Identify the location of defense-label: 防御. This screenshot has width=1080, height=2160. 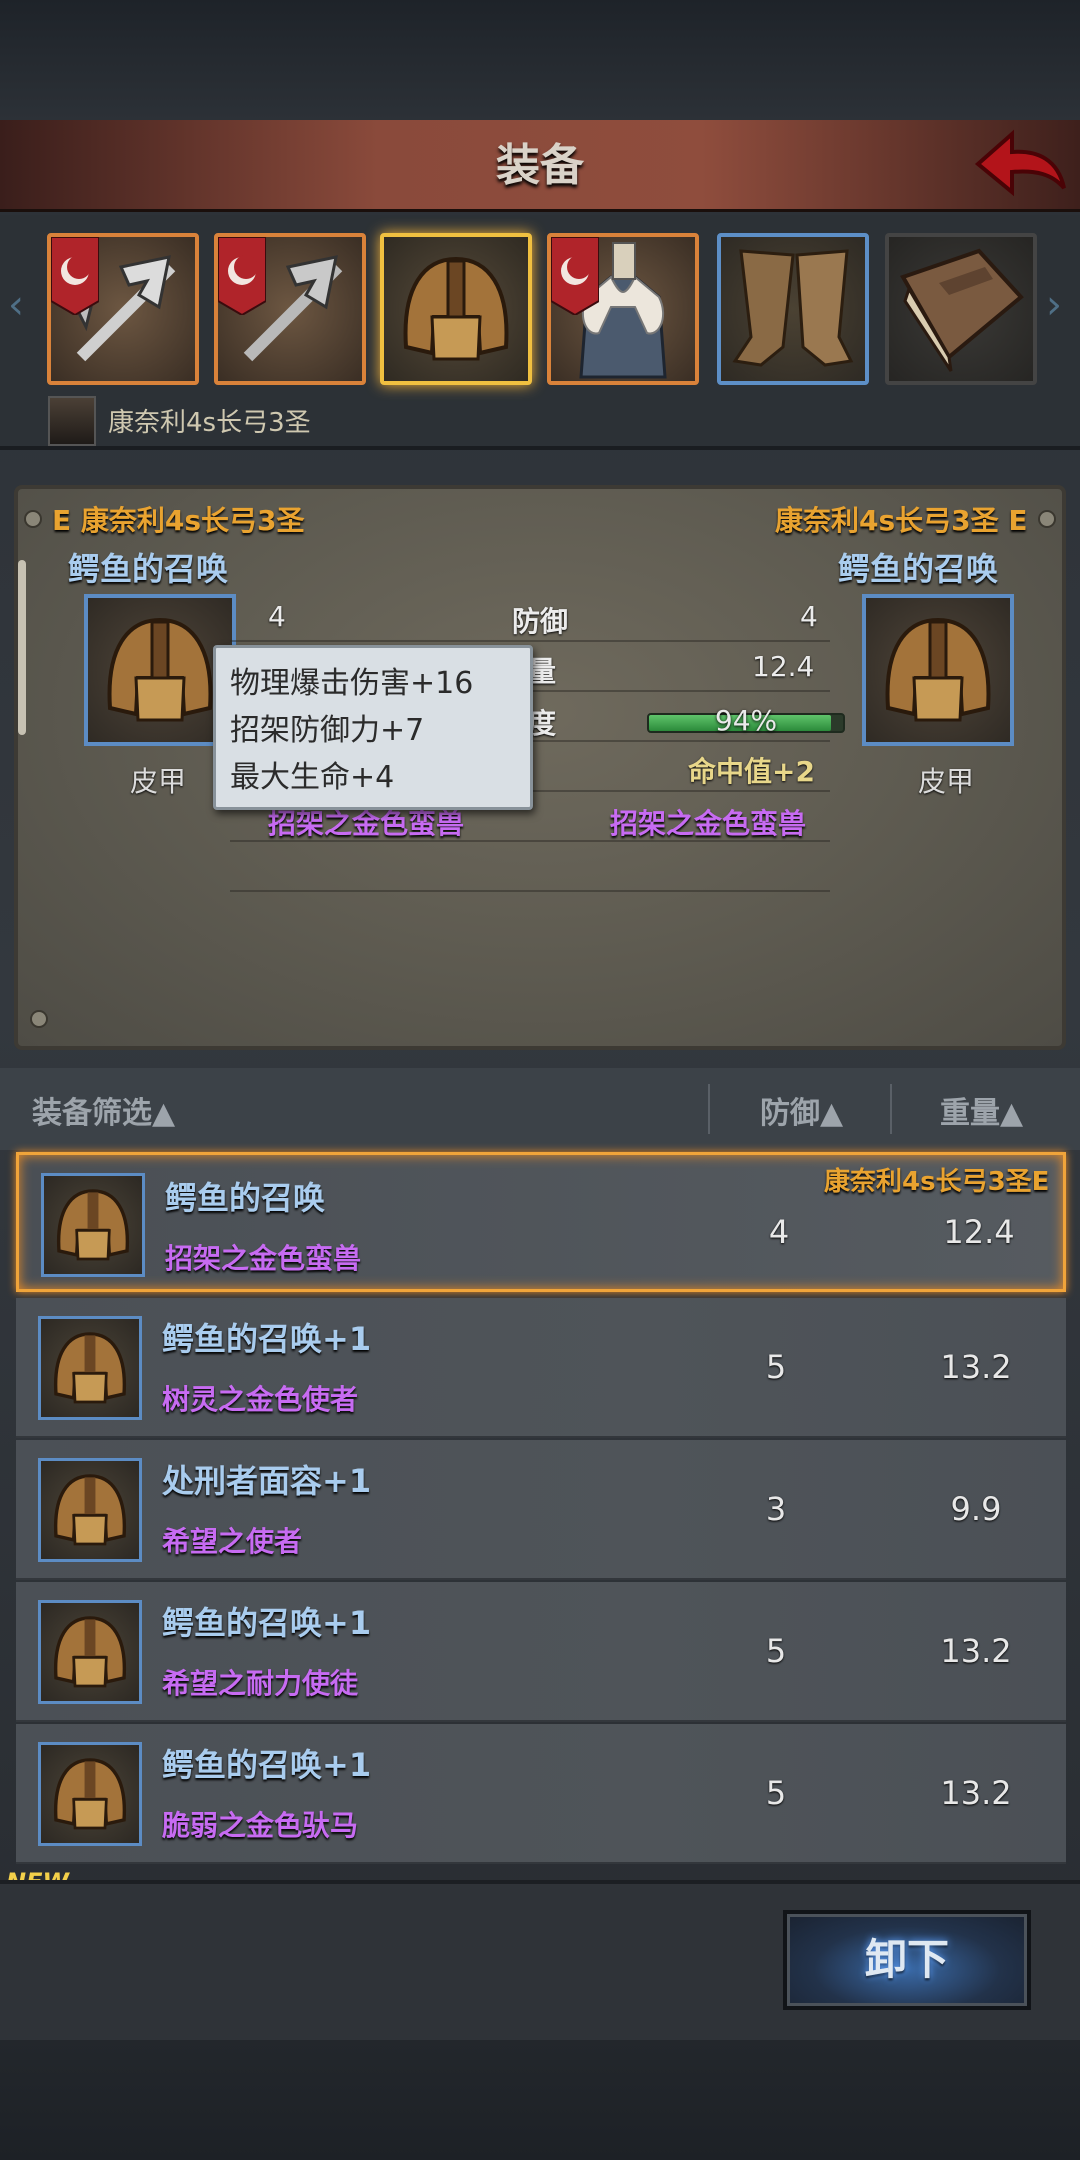
(540, 621).